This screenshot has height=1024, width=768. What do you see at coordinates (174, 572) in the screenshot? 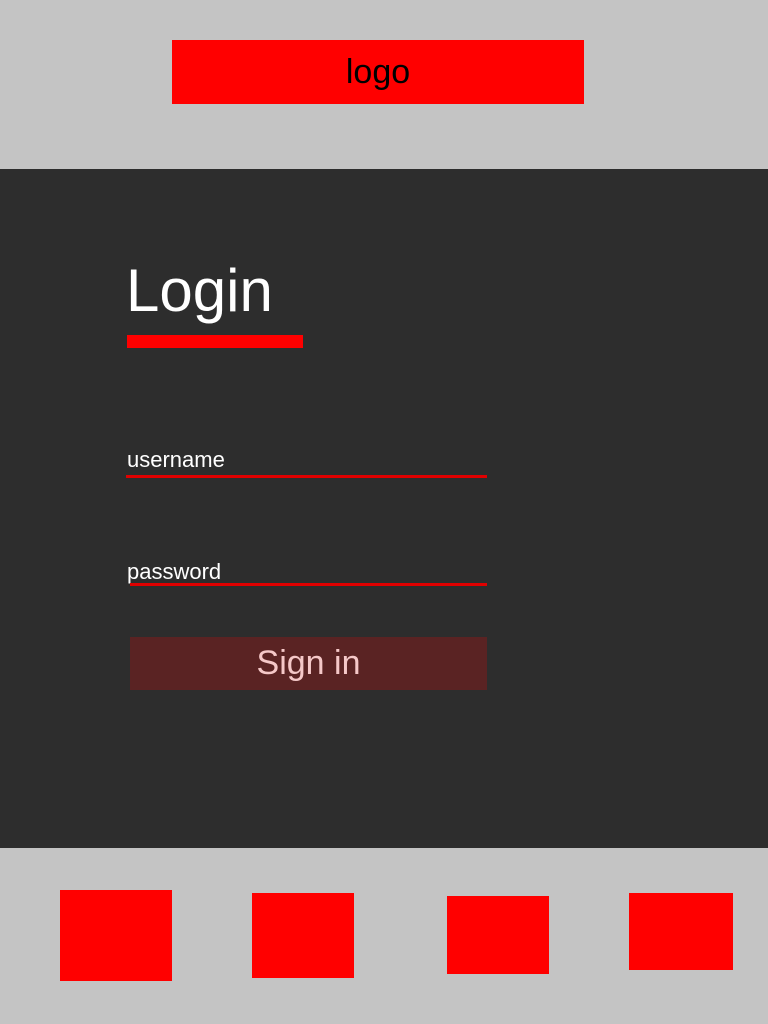
I see `password-field: password` at bounding box center [174, 572].